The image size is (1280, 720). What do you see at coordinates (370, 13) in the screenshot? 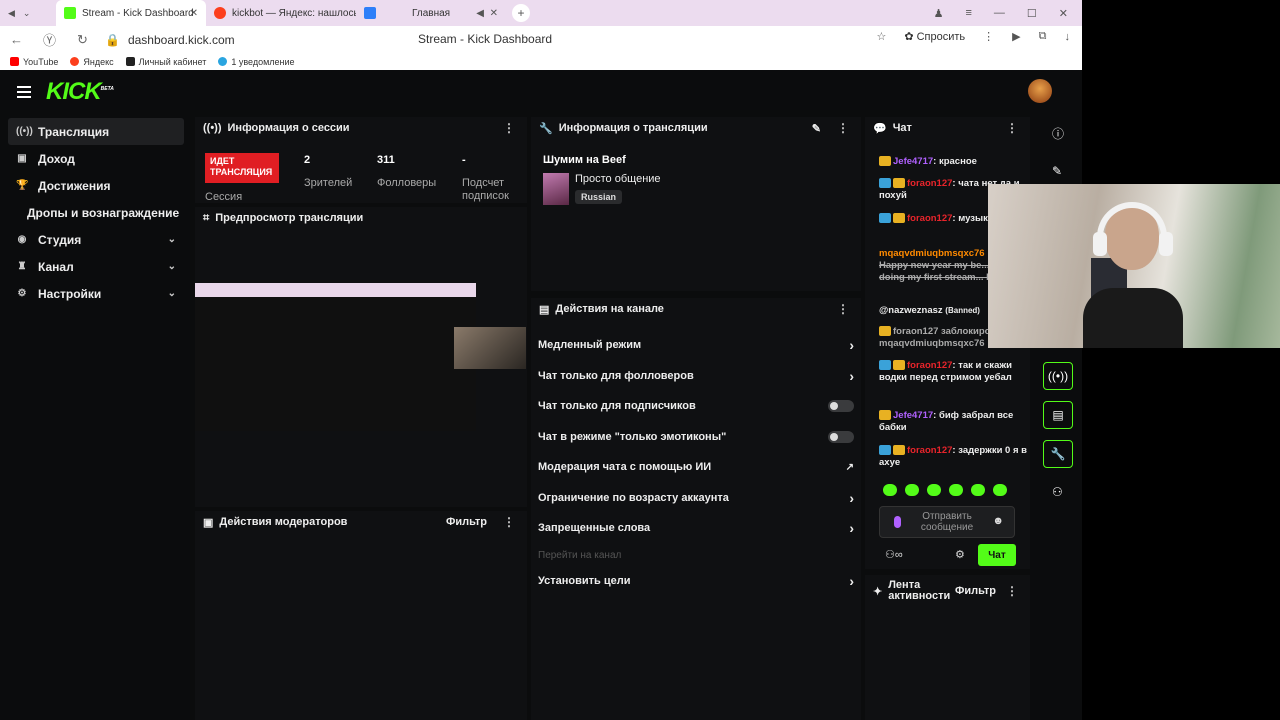
I see `video-favicon-icon` at bounding box center [370, 13].